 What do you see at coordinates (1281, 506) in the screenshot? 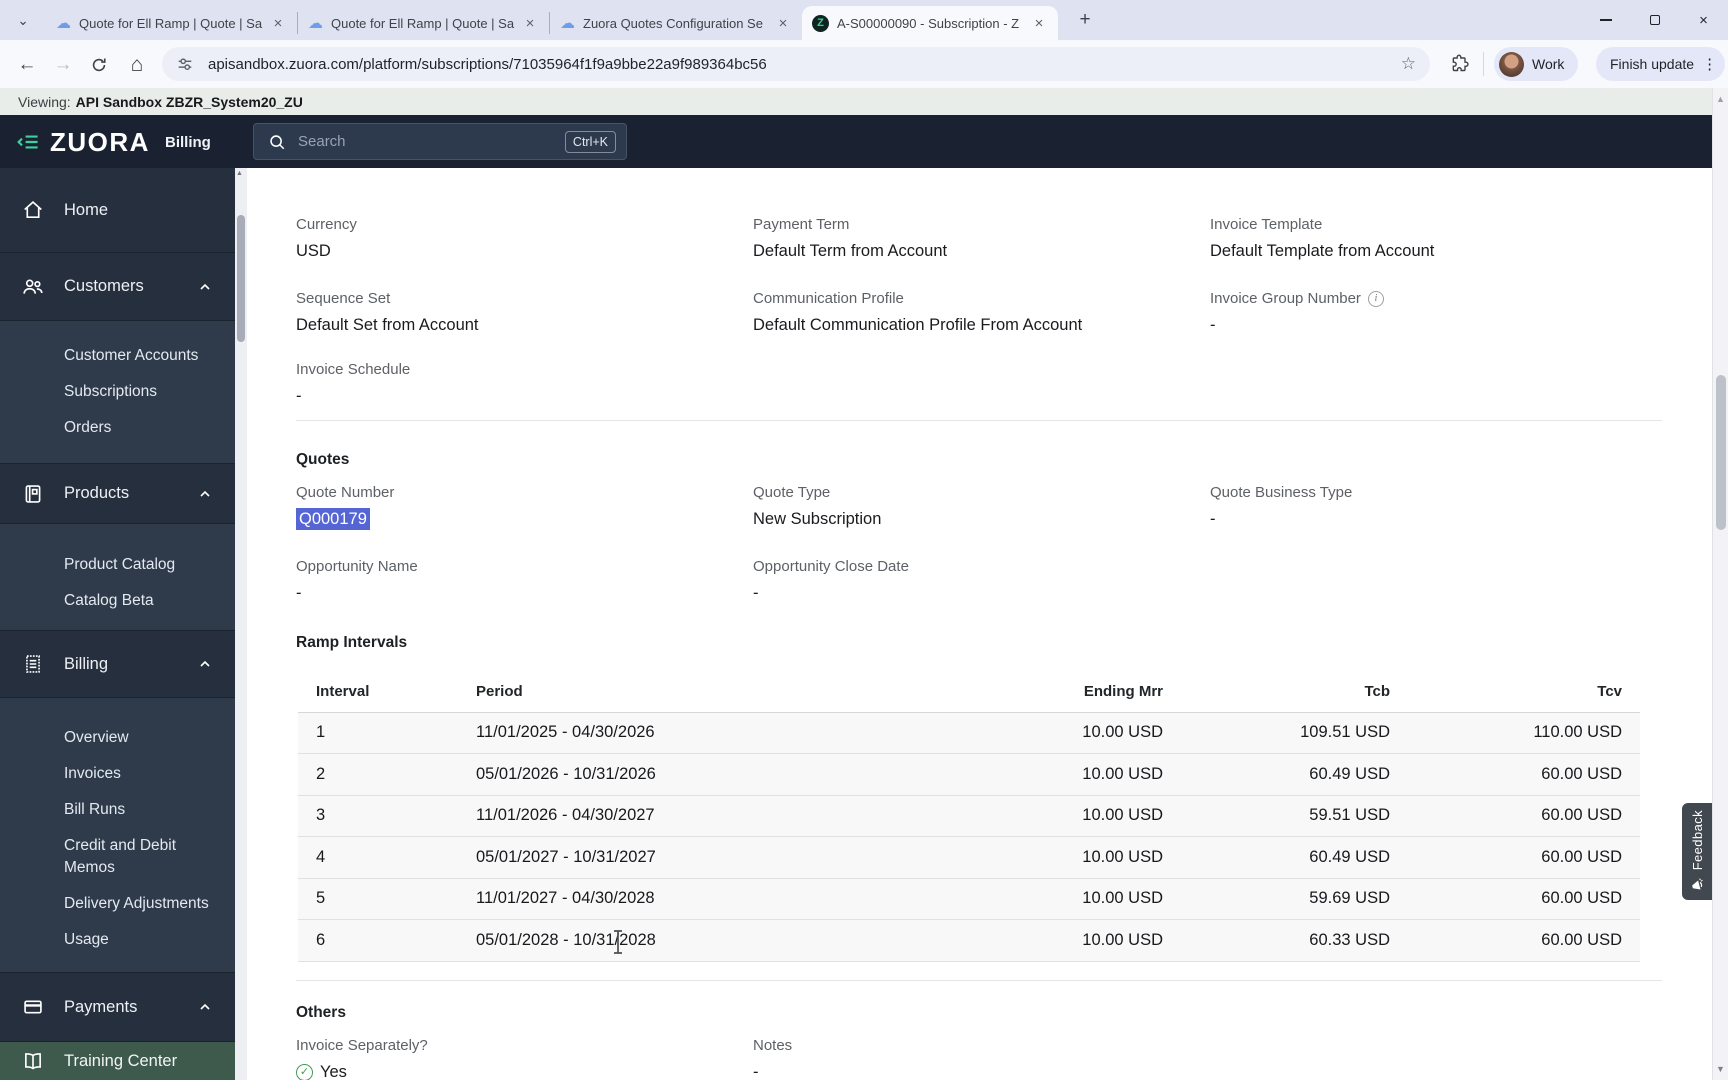
I see `field-quote-business-type: Quote Business Type -` at bounding box center [1281, 506].